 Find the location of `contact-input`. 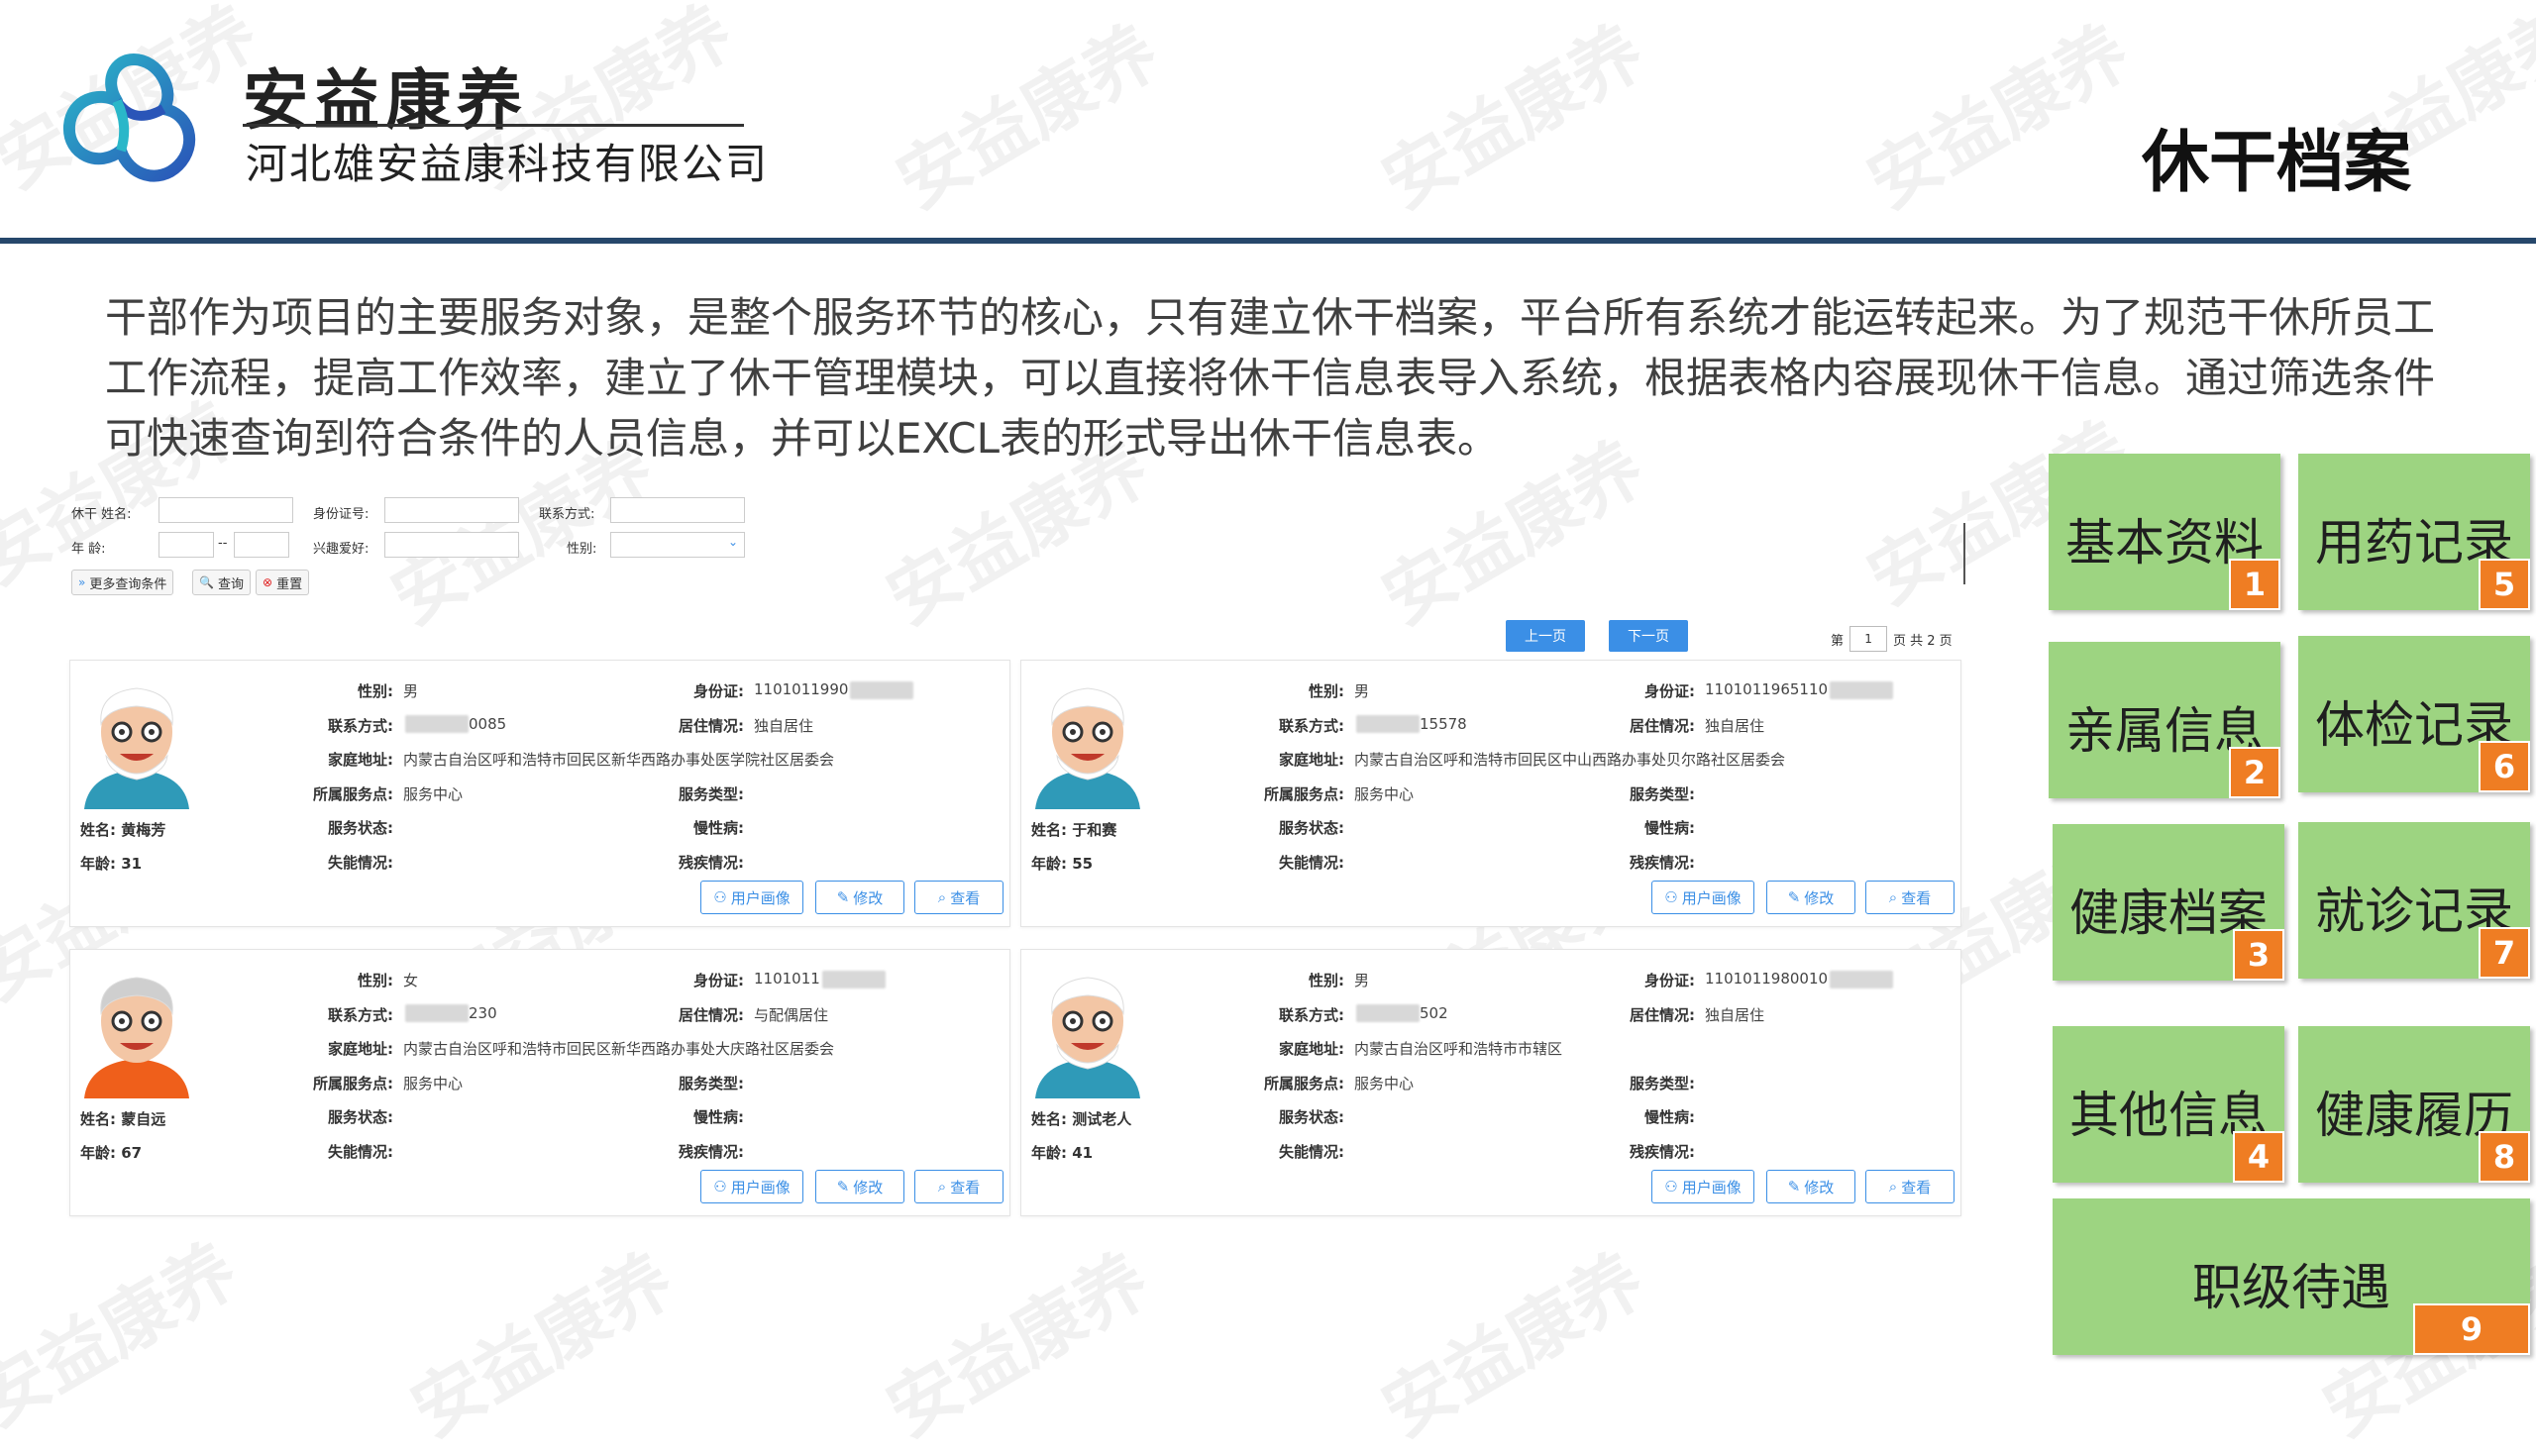

contact-input is located at coordinates (677, 510).